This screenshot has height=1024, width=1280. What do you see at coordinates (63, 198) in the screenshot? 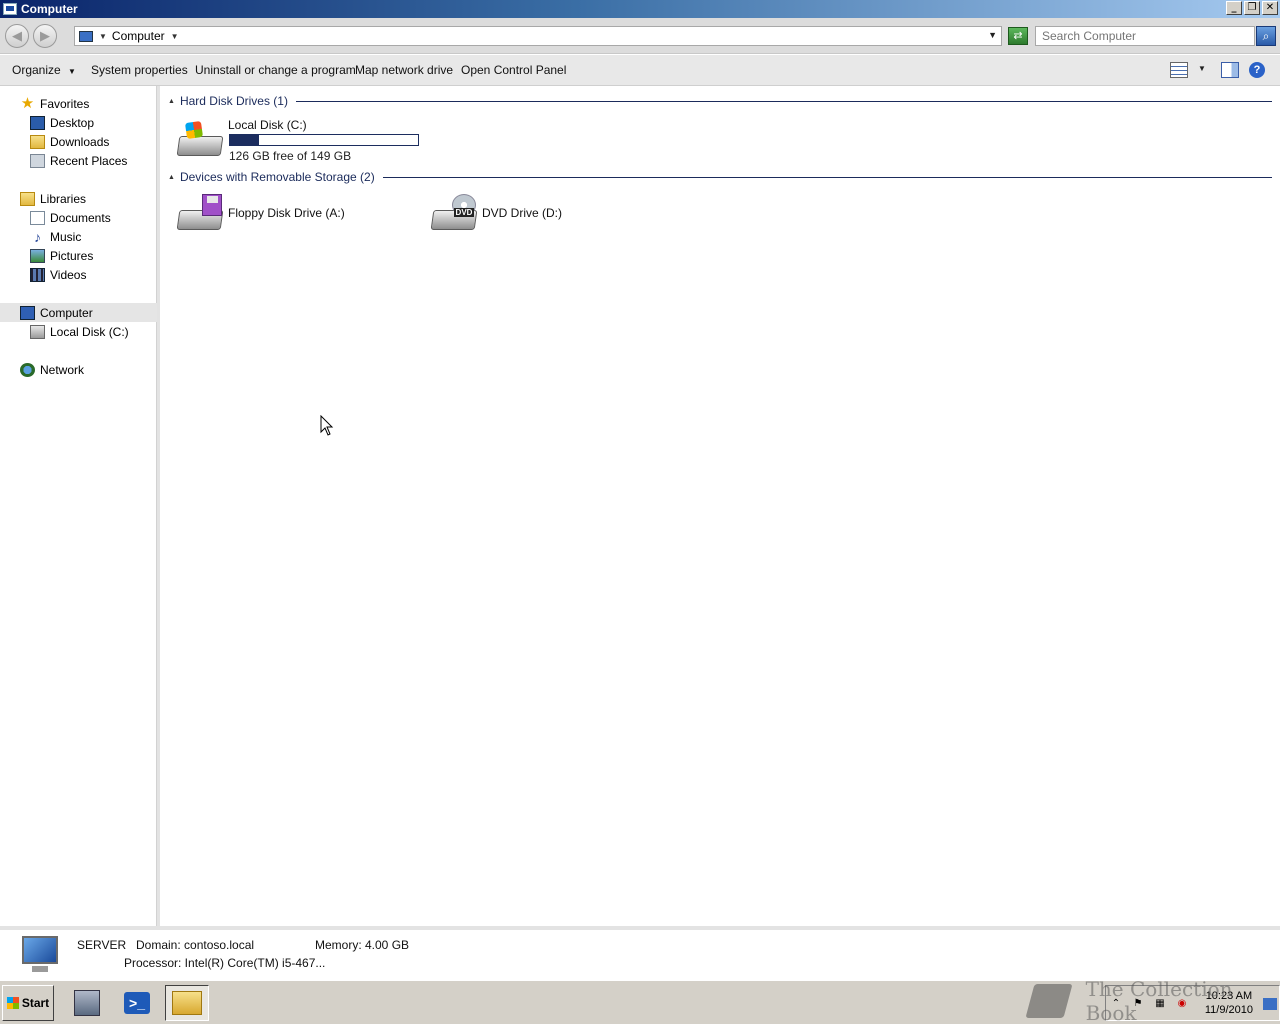
I see `nav-label: Libraries` at bounding box center [63, 198].